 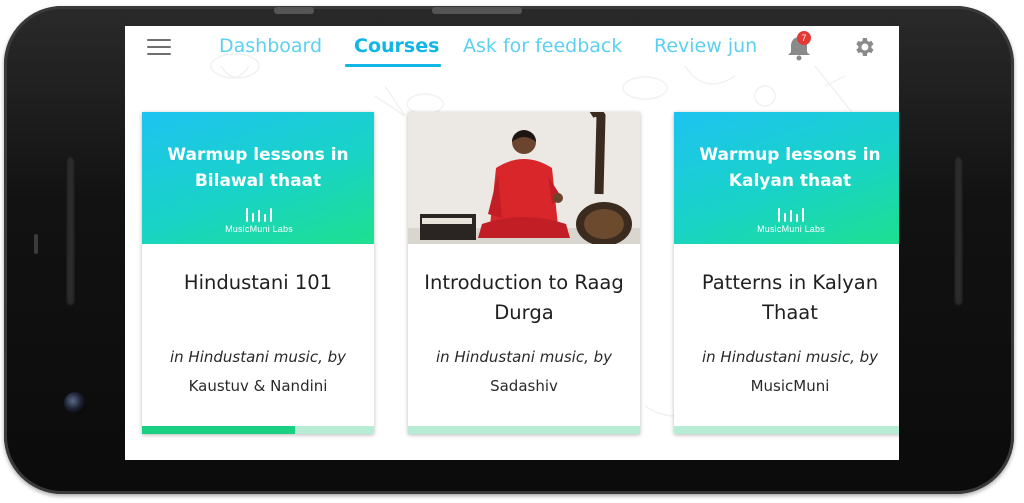 I want to click on tab-ask-for-feedback: Ask for feedback, so click(x=542, y=46).